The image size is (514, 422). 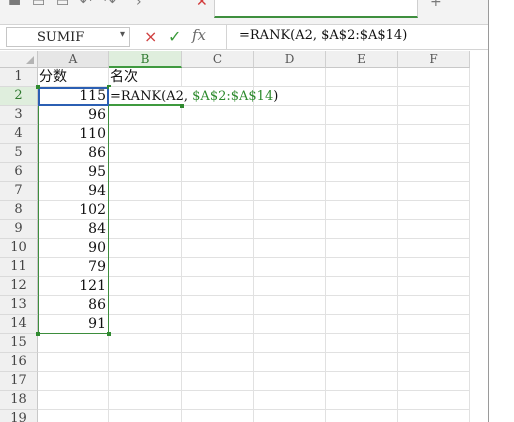 I want to click on new-tab-icon: +, so click(x=436, y=5).